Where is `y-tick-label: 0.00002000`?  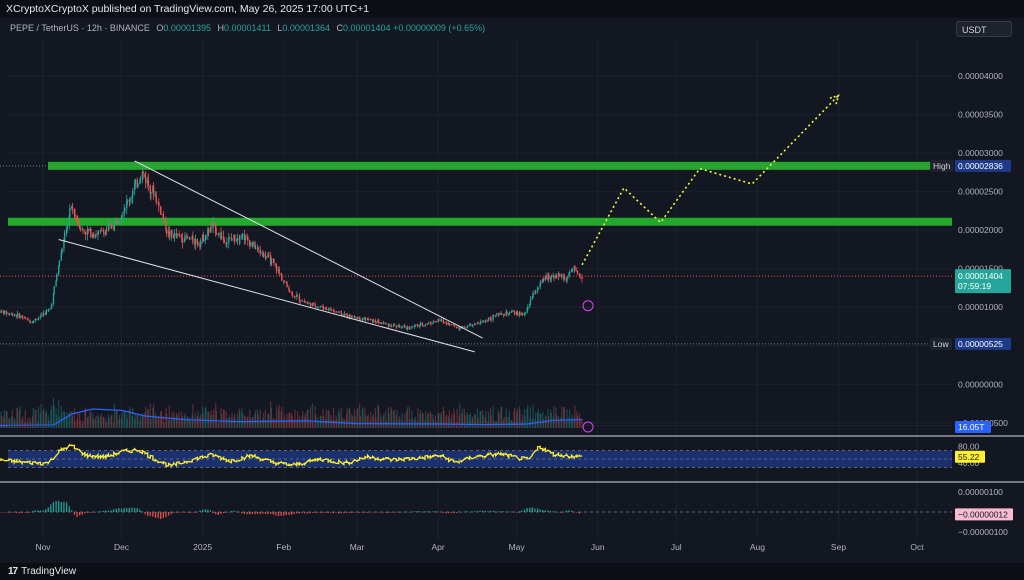
y-tick-label: 0.00002000 is located at coordinates (980, 230).